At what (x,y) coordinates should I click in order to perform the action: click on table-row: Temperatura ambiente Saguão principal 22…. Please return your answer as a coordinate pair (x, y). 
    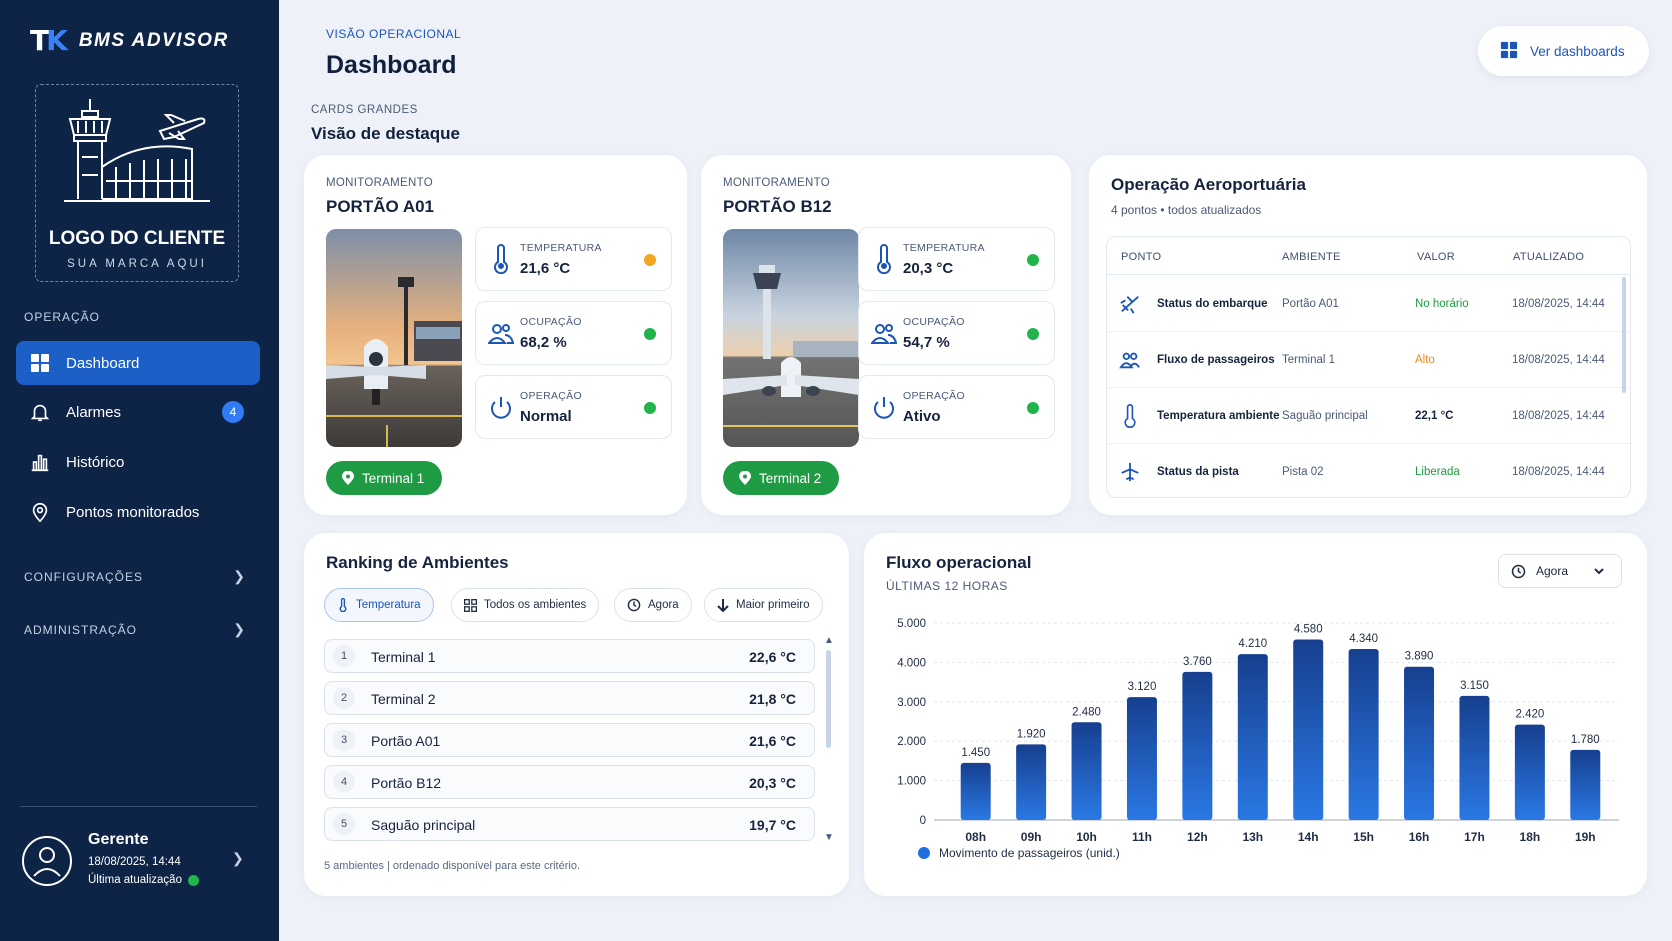
    Looking at the image, I should click on (1368, 416).